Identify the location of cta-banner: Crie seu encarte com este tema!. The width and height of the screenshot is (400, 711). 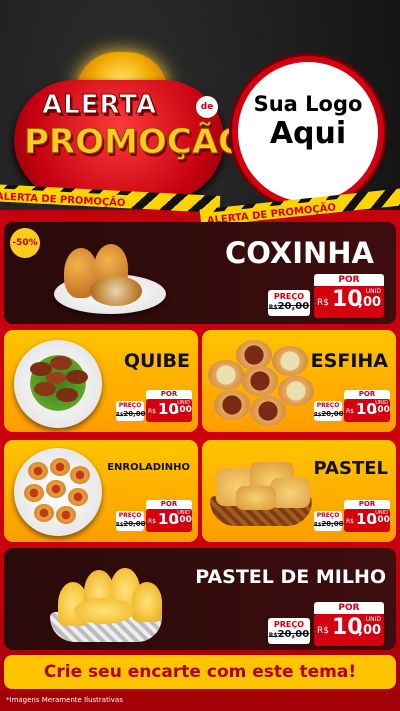
(200, 672).